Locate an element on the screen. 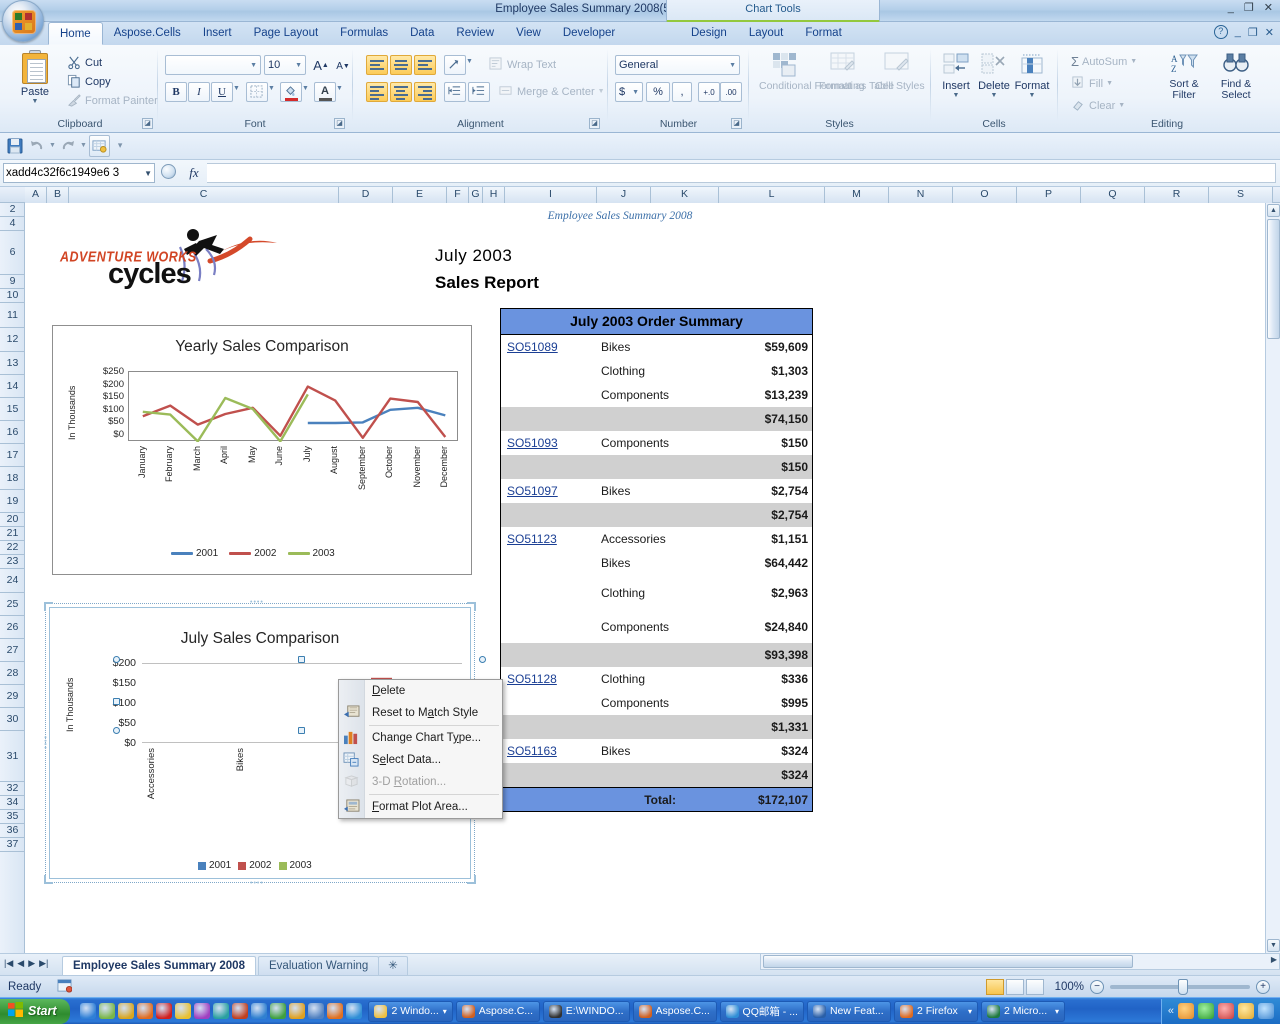  scroll-up-button: ▲ is located at coordinates (1273, 210).